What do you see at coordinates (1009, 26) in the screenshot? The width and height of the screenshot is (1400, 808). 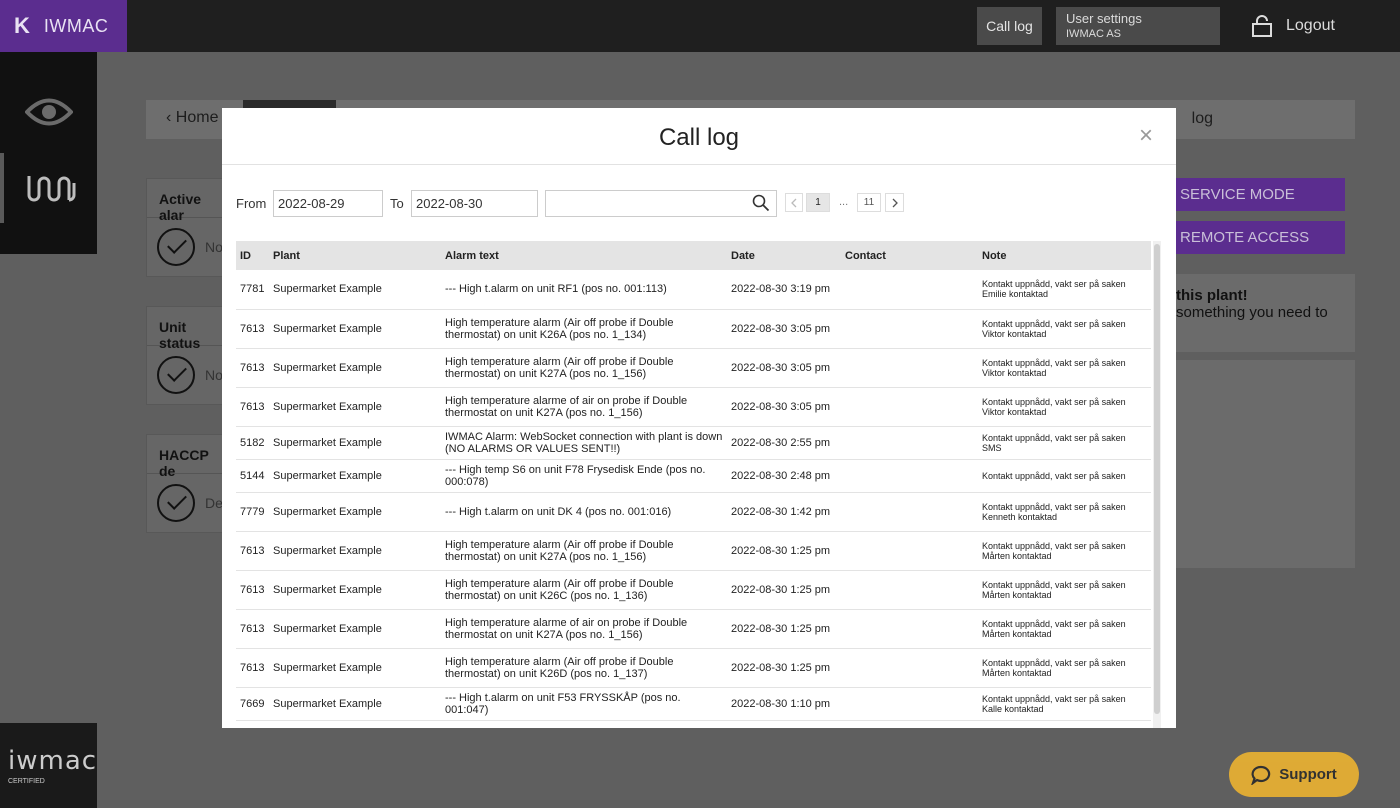 I see `call-log-button: Call log` at bounding box center [1009, 26].